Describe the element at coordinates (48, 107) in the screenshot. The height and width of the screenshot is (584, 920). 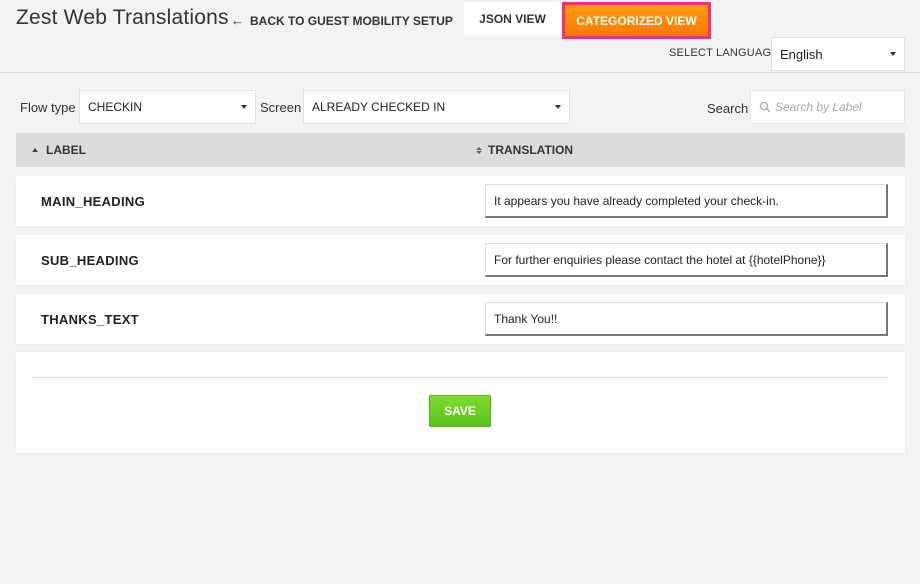
I see `flow-type-label: Flow type` at that location.